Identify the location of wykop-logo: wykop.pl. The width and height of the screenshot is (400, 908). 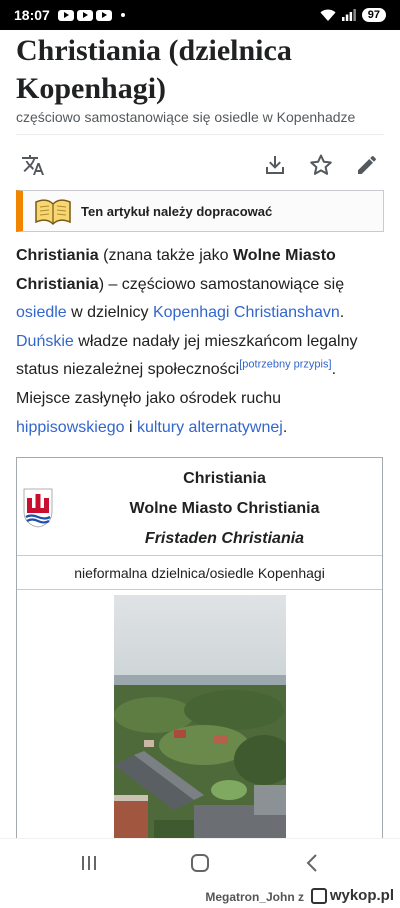
(352, 895).